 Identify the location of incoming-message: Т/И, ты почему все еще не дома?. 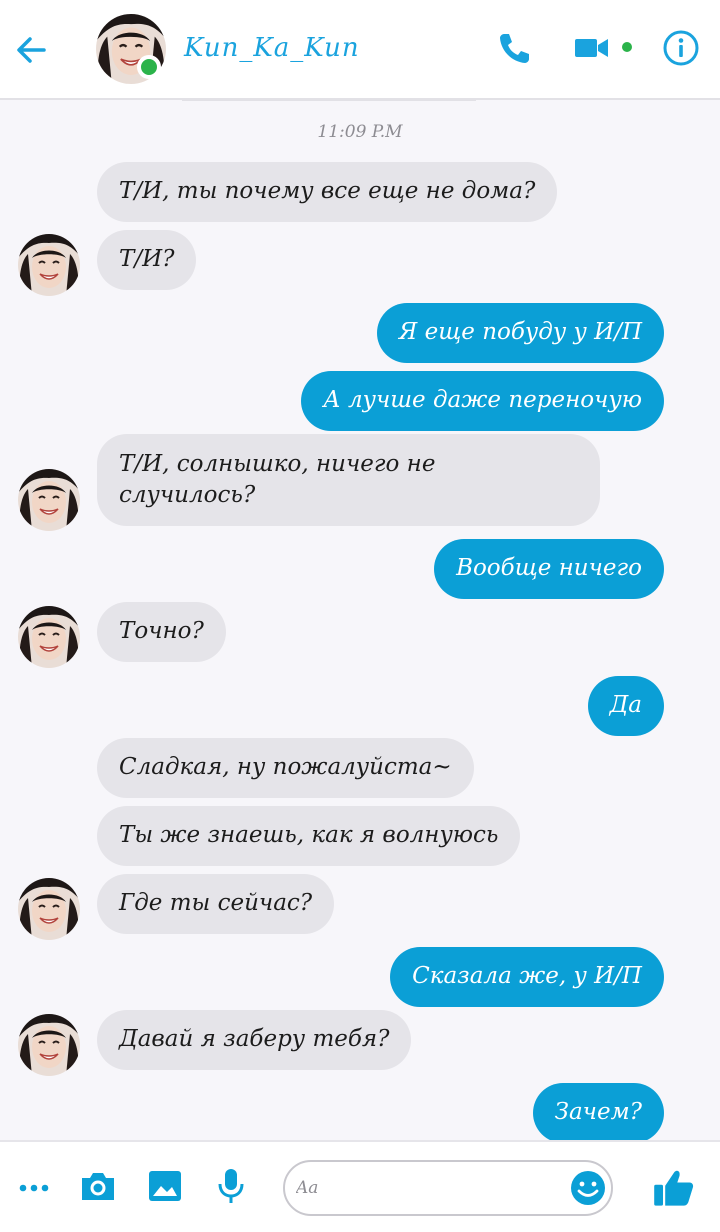
(327, 192).